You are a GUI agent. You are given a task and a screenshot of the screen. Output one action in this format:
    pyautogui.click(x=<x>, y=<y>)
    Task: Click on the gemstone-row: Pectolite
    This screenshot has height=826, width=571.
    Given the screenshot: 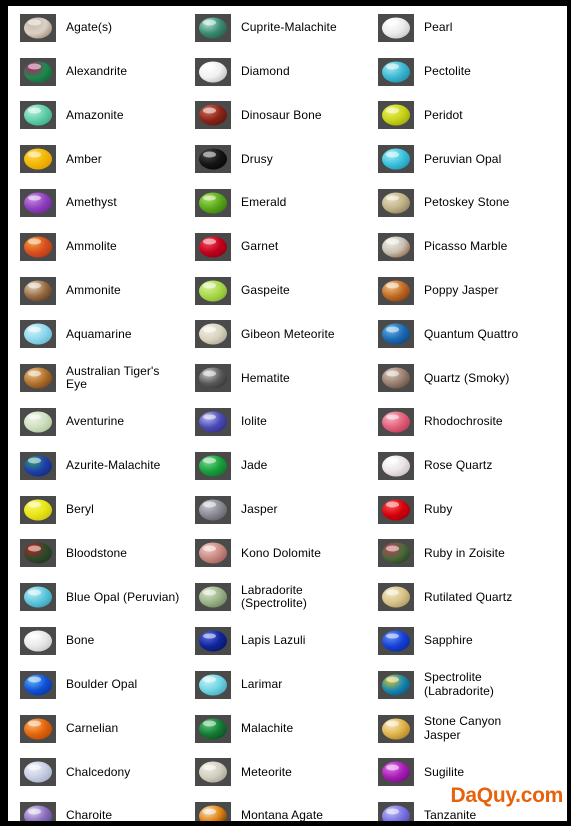 What is the action you would take?
    pyautogui.click(x=472, y=72)
    